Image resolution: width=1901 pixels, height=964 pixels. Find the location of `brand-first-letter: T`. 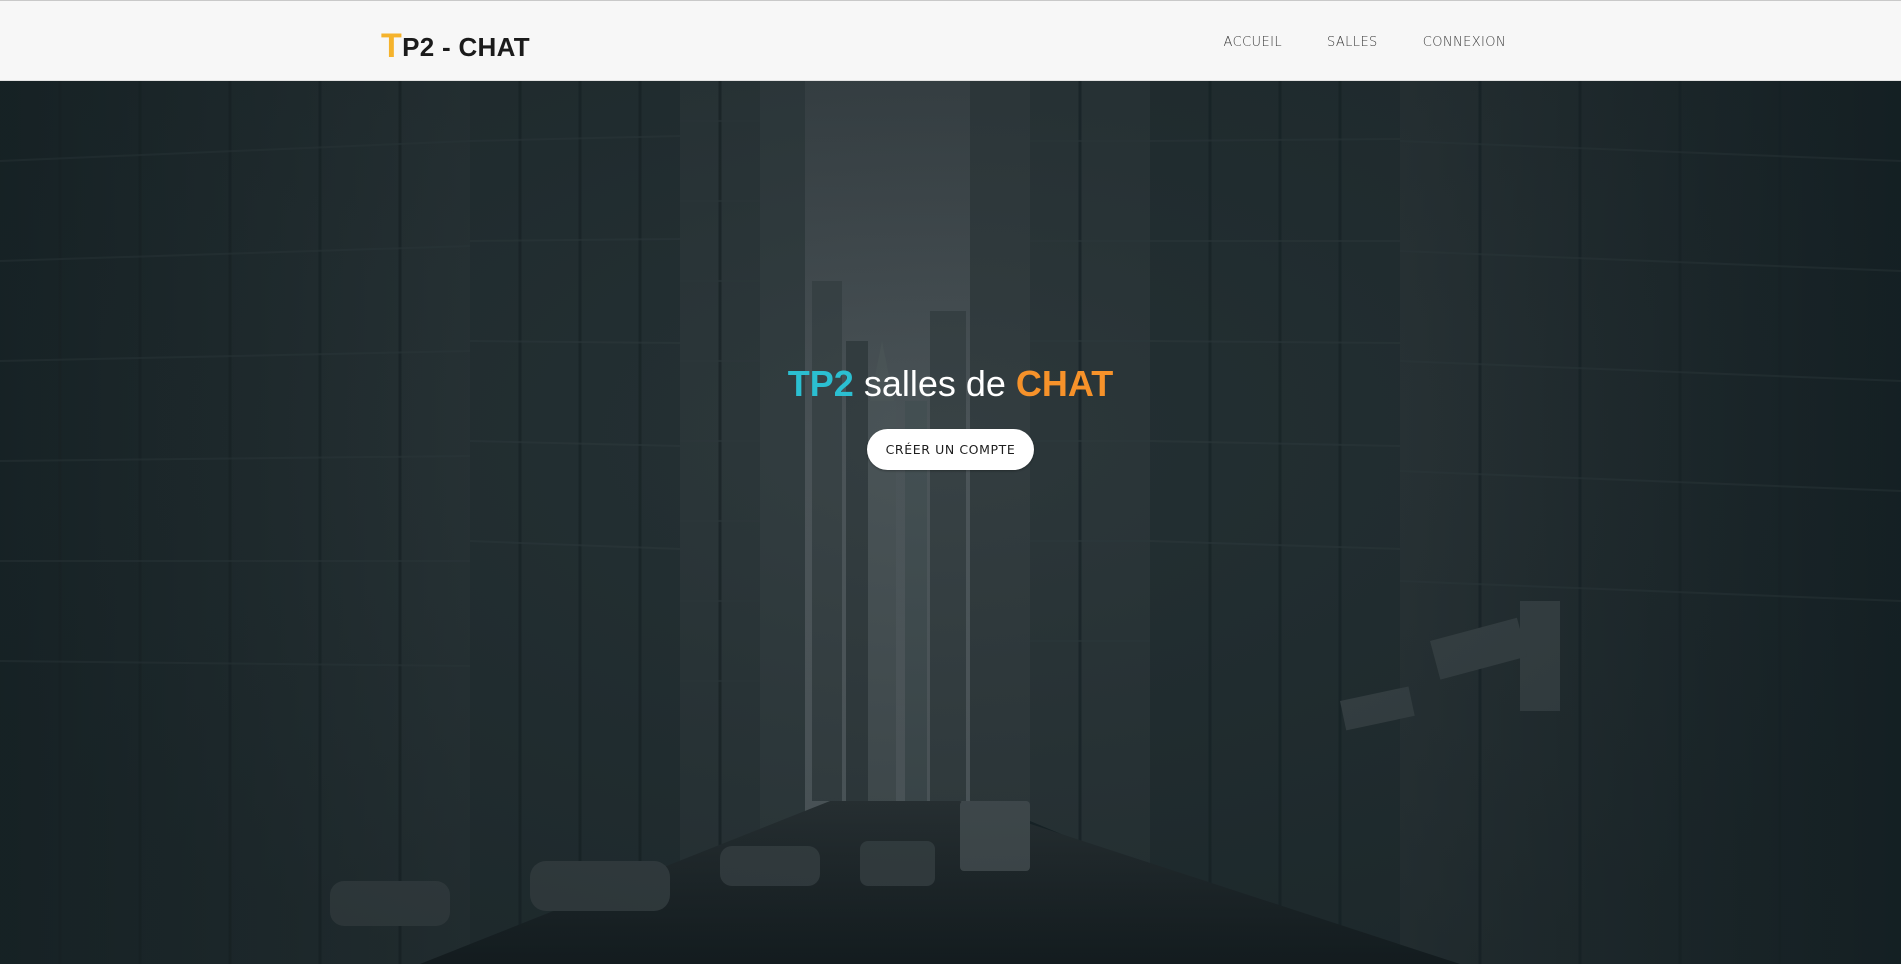

brand-first-letter: T is located at coordinates (392, 46).